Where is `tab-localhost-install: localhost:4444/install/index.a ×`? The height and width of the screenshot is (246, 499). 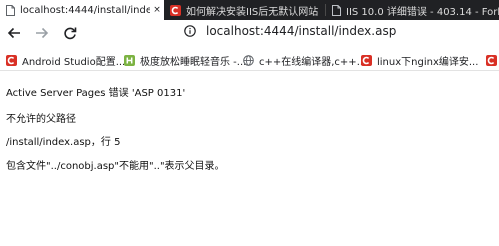
tab-localhost-install: localhost:4444/install/index.a × is located at coordinates (82, 10).